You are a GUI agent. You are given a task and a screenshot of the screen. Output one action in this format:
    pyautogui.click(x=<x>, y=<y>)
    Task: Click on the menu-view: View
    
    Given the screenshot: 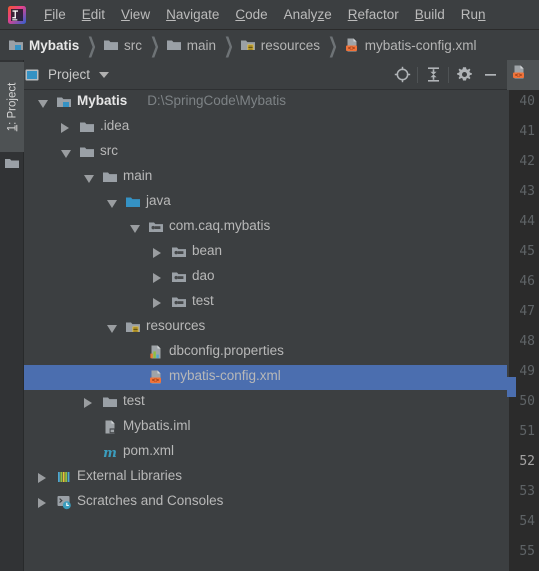 What is the action you would take?
    pyautogui.click(x=135, y=15)
    